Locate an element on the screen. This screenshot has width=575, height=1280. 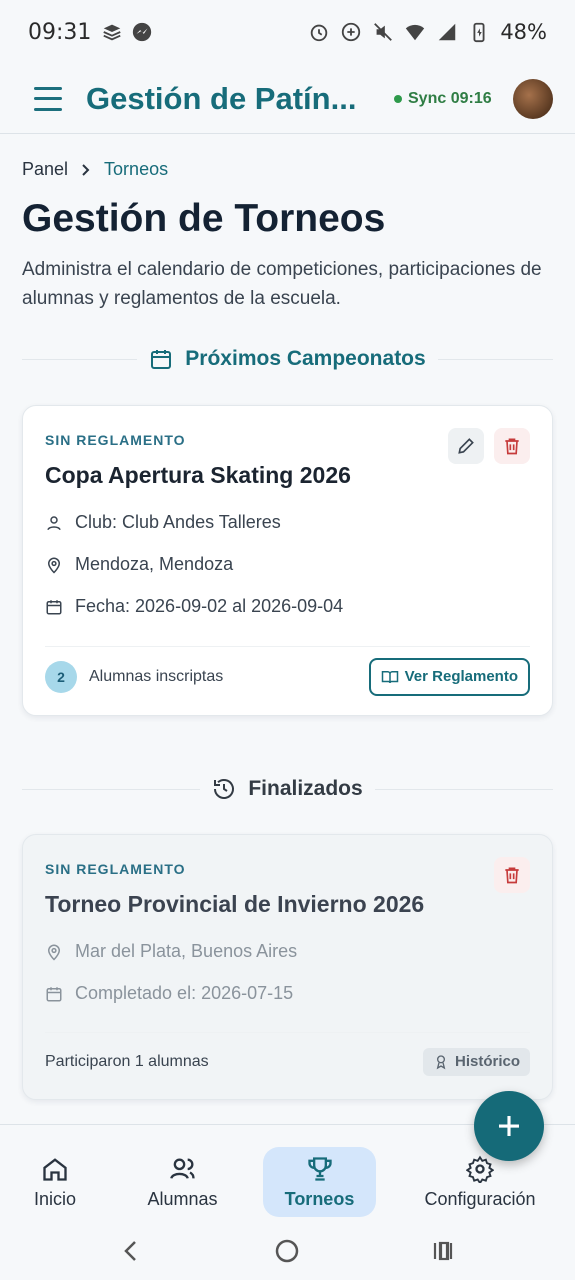
mute-icon is located at coordinates (383, 32).